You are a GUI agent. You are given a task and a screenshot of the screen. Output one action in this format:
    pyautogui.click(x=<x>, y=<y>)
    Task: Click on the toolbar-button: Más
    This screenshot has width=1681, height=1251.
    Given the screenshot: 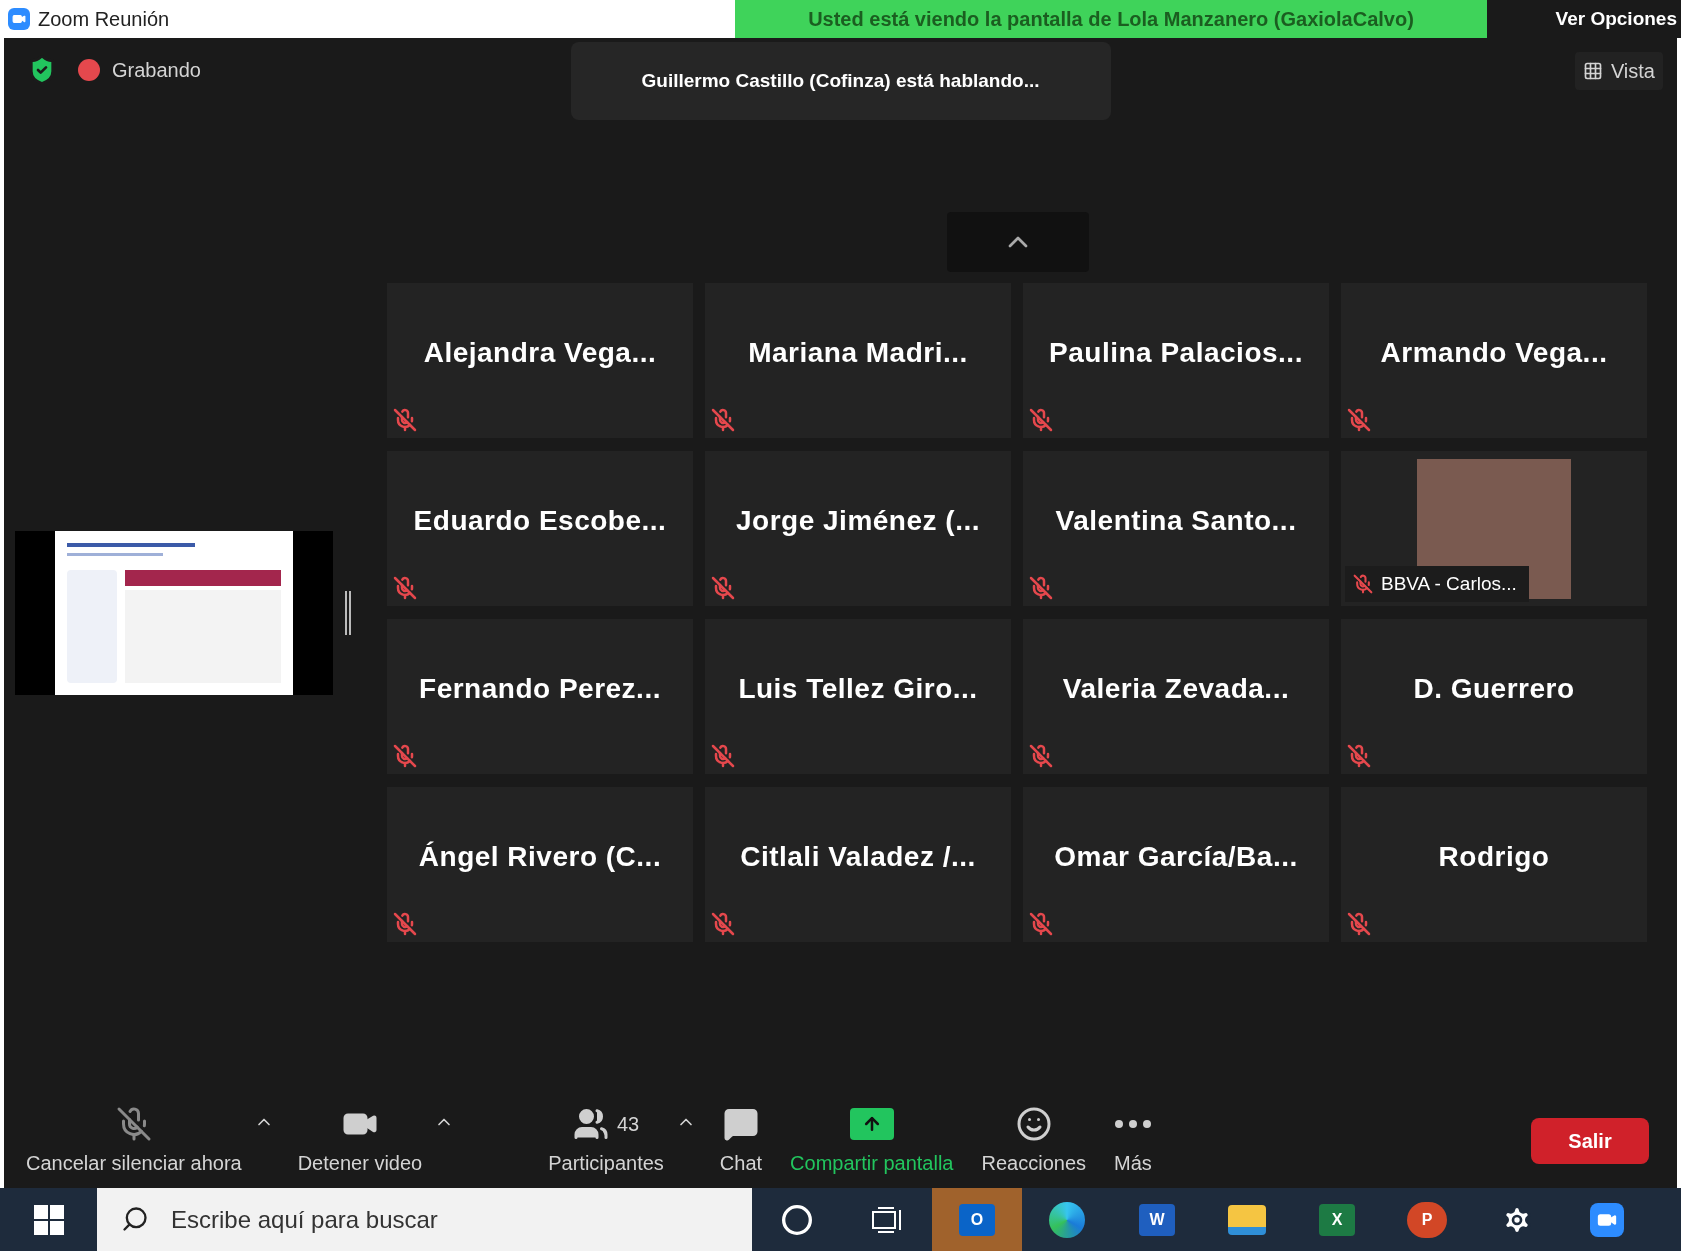 What is the action you would take?
    pyautogui.click(x=1133, y=1140)
    